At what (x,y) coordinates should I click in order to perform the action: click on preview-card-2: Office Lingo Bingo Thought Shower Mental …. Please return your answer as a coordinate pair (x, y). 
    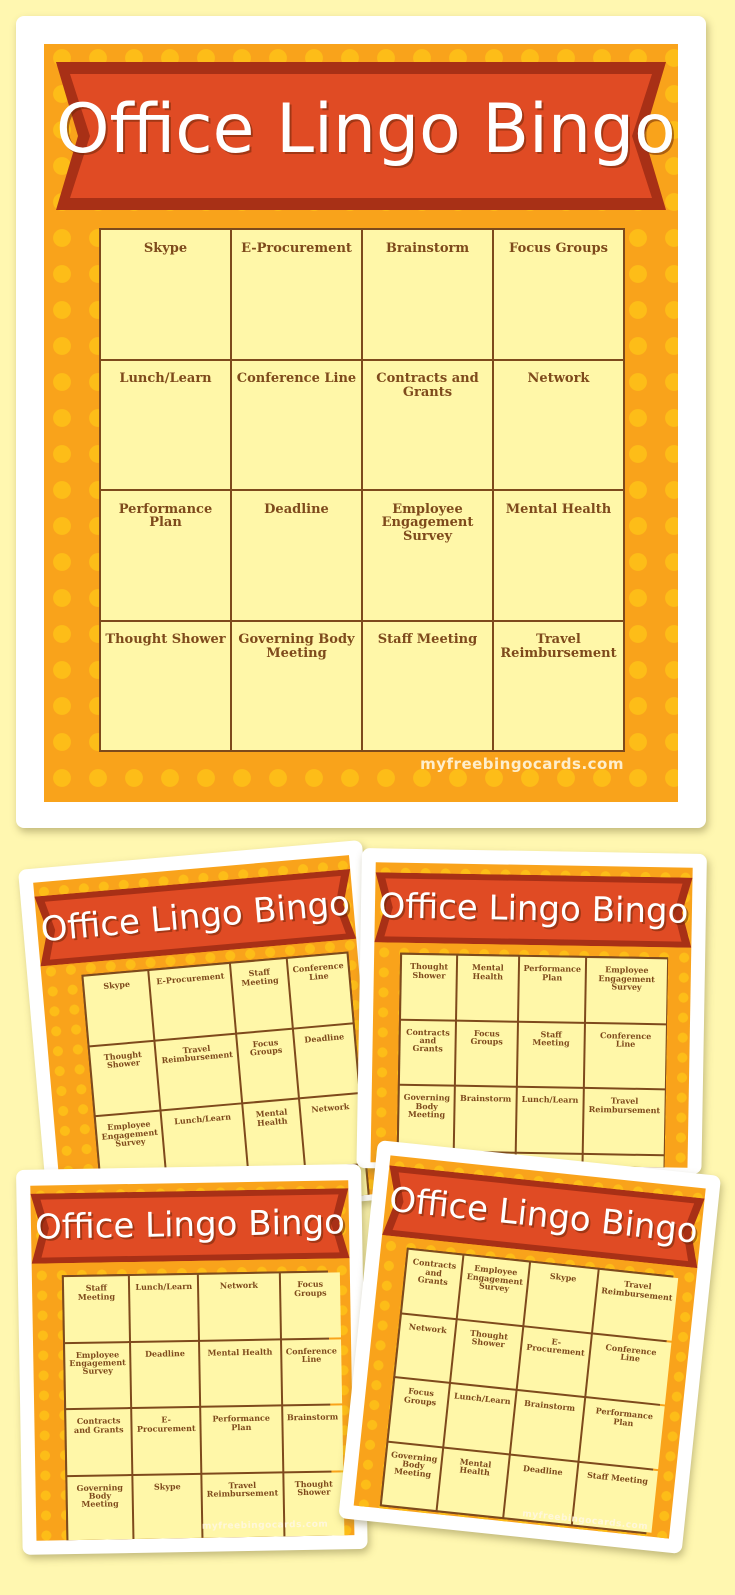
    Looking at the image, I should click on (531, 1011).